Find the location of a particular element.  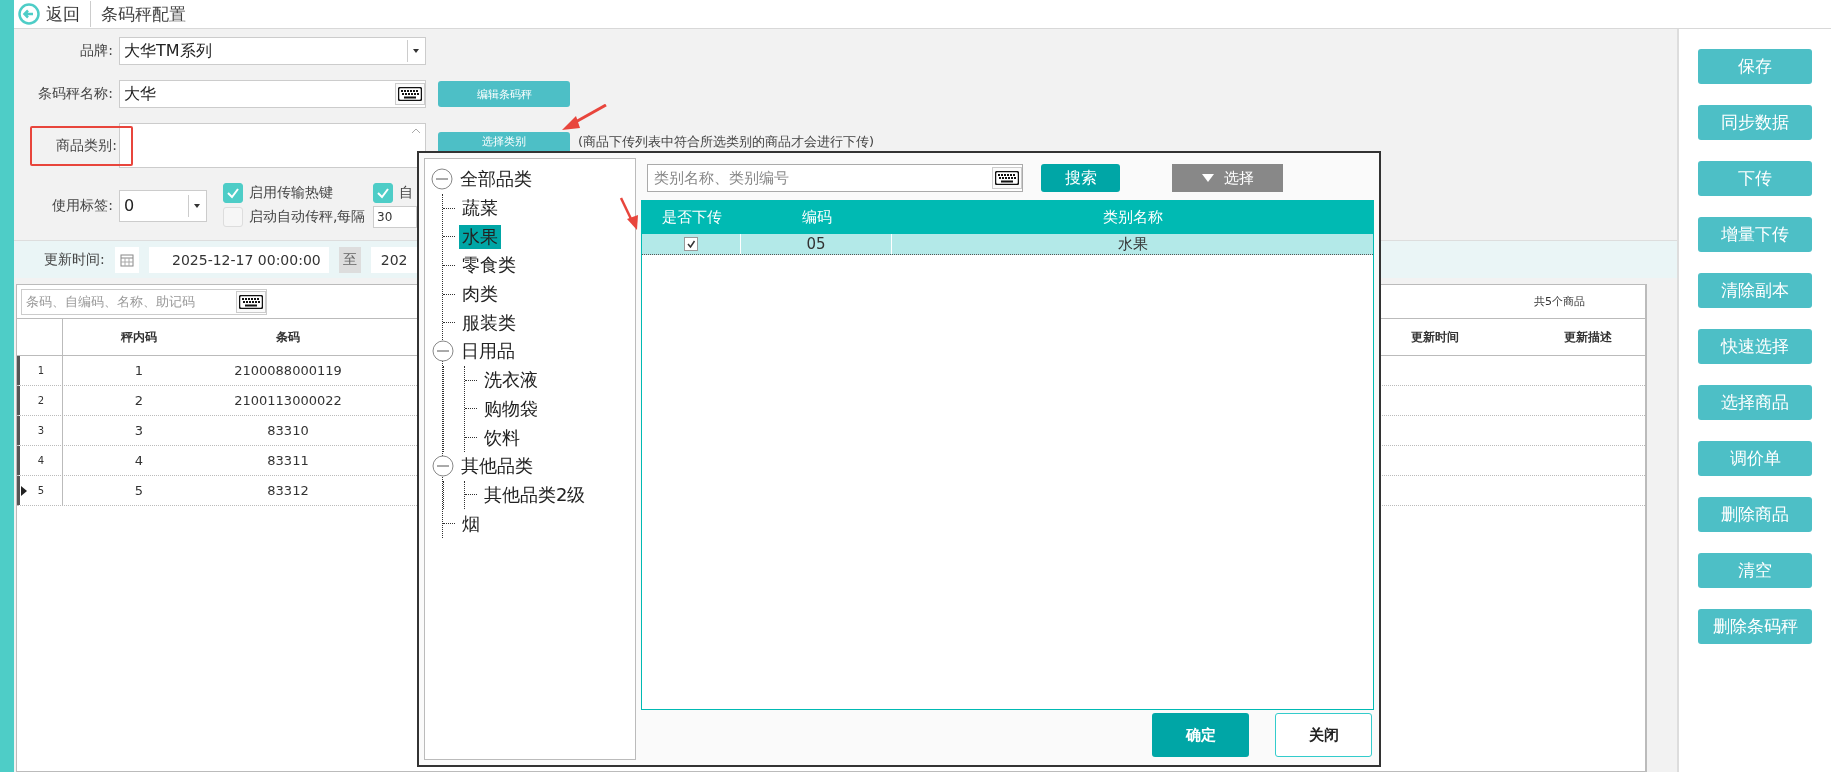

row-number: 1 is located at coordinates (40, 370).